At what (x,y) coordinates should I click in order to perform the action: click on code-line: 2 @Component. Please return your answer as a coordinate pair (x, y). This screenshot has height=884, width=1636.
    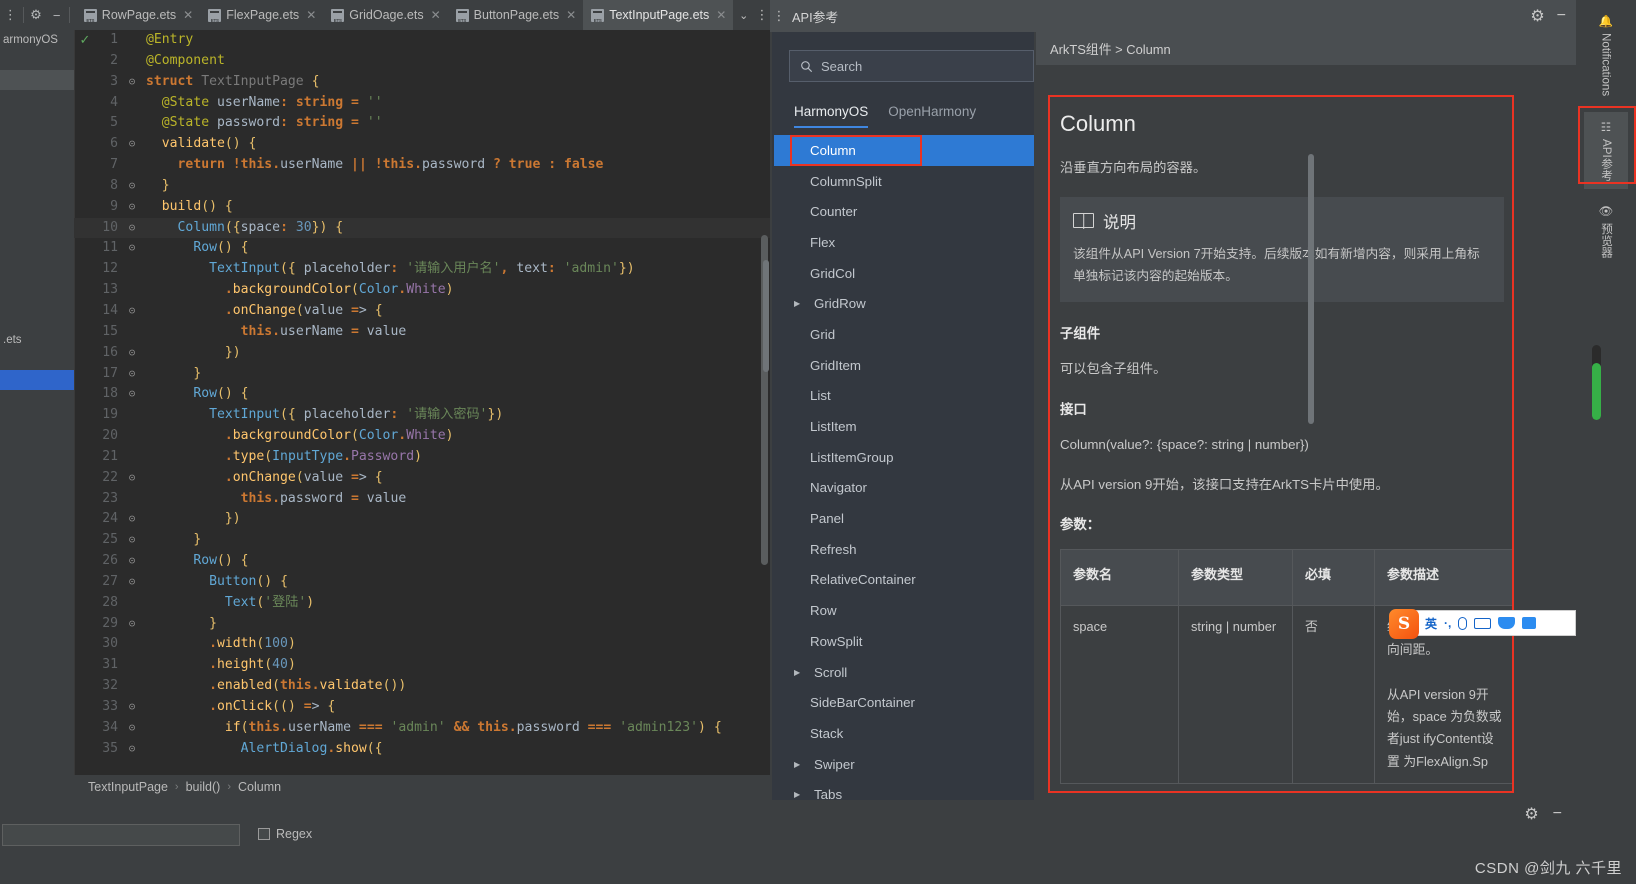
    Looking at the image, I should click on (422, 61).